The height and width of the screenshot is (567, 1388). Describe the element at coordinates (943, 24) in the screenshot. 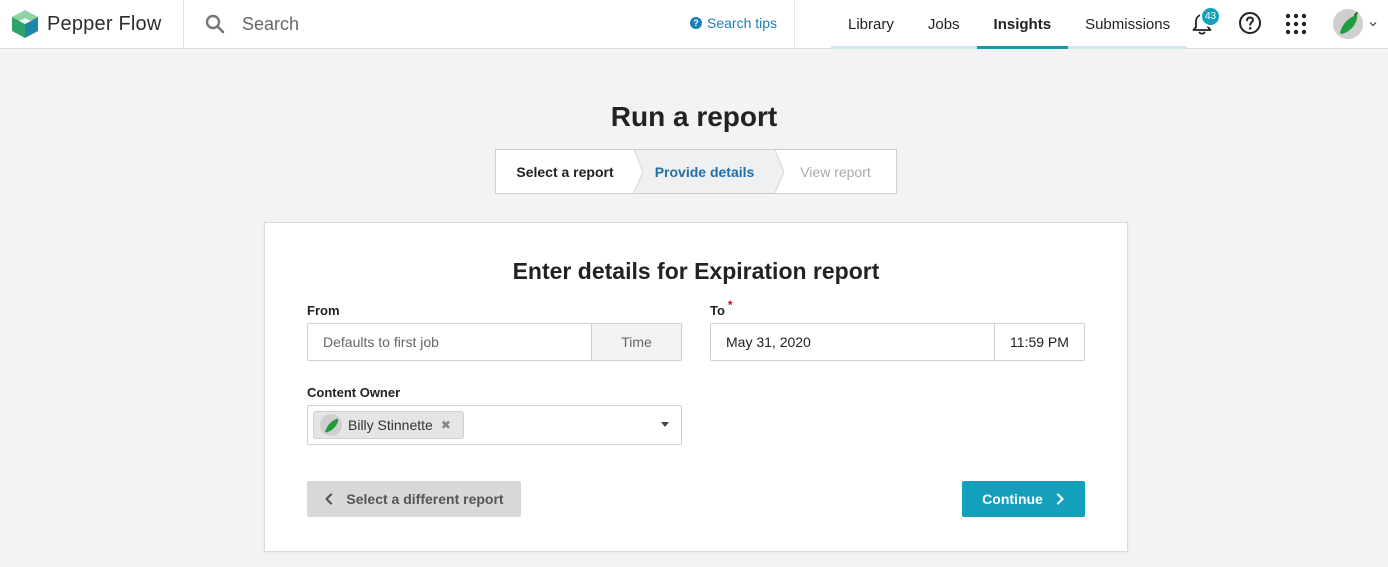

I see `tab-jobs: Jobs` at that location.